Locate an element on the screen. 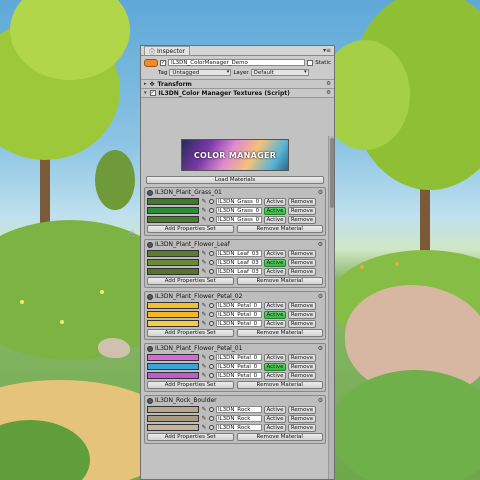 This screenshot has height=480, width=480. collapse-triangle-icon: ▾ is located at coordinates (145, 93).